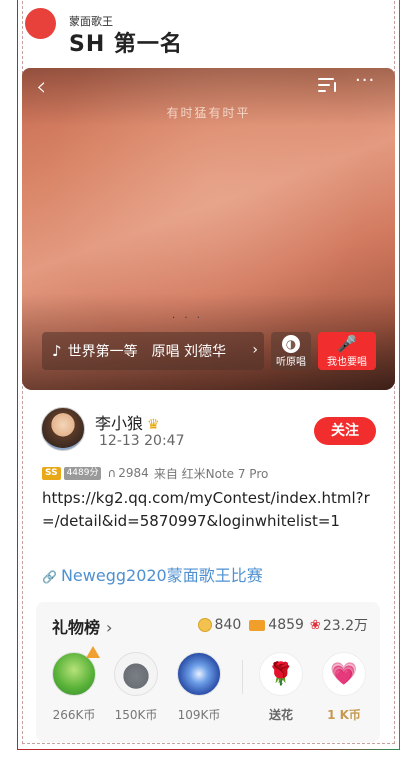 The image size is (415, 758). What do you see at coordinates (204, 34) in the screenshot?
I see `header: 蒙面歌王 SH 第一名` at bounding box center [204, 34].